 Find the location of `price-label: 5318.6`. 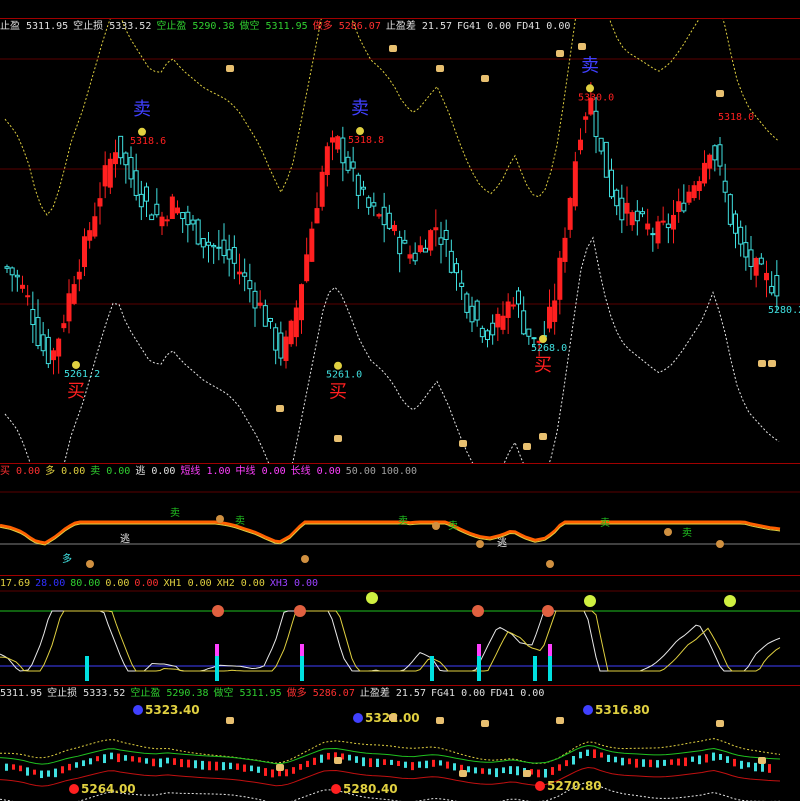

price-label: 5318.6 is located at coordinates (148, 141).